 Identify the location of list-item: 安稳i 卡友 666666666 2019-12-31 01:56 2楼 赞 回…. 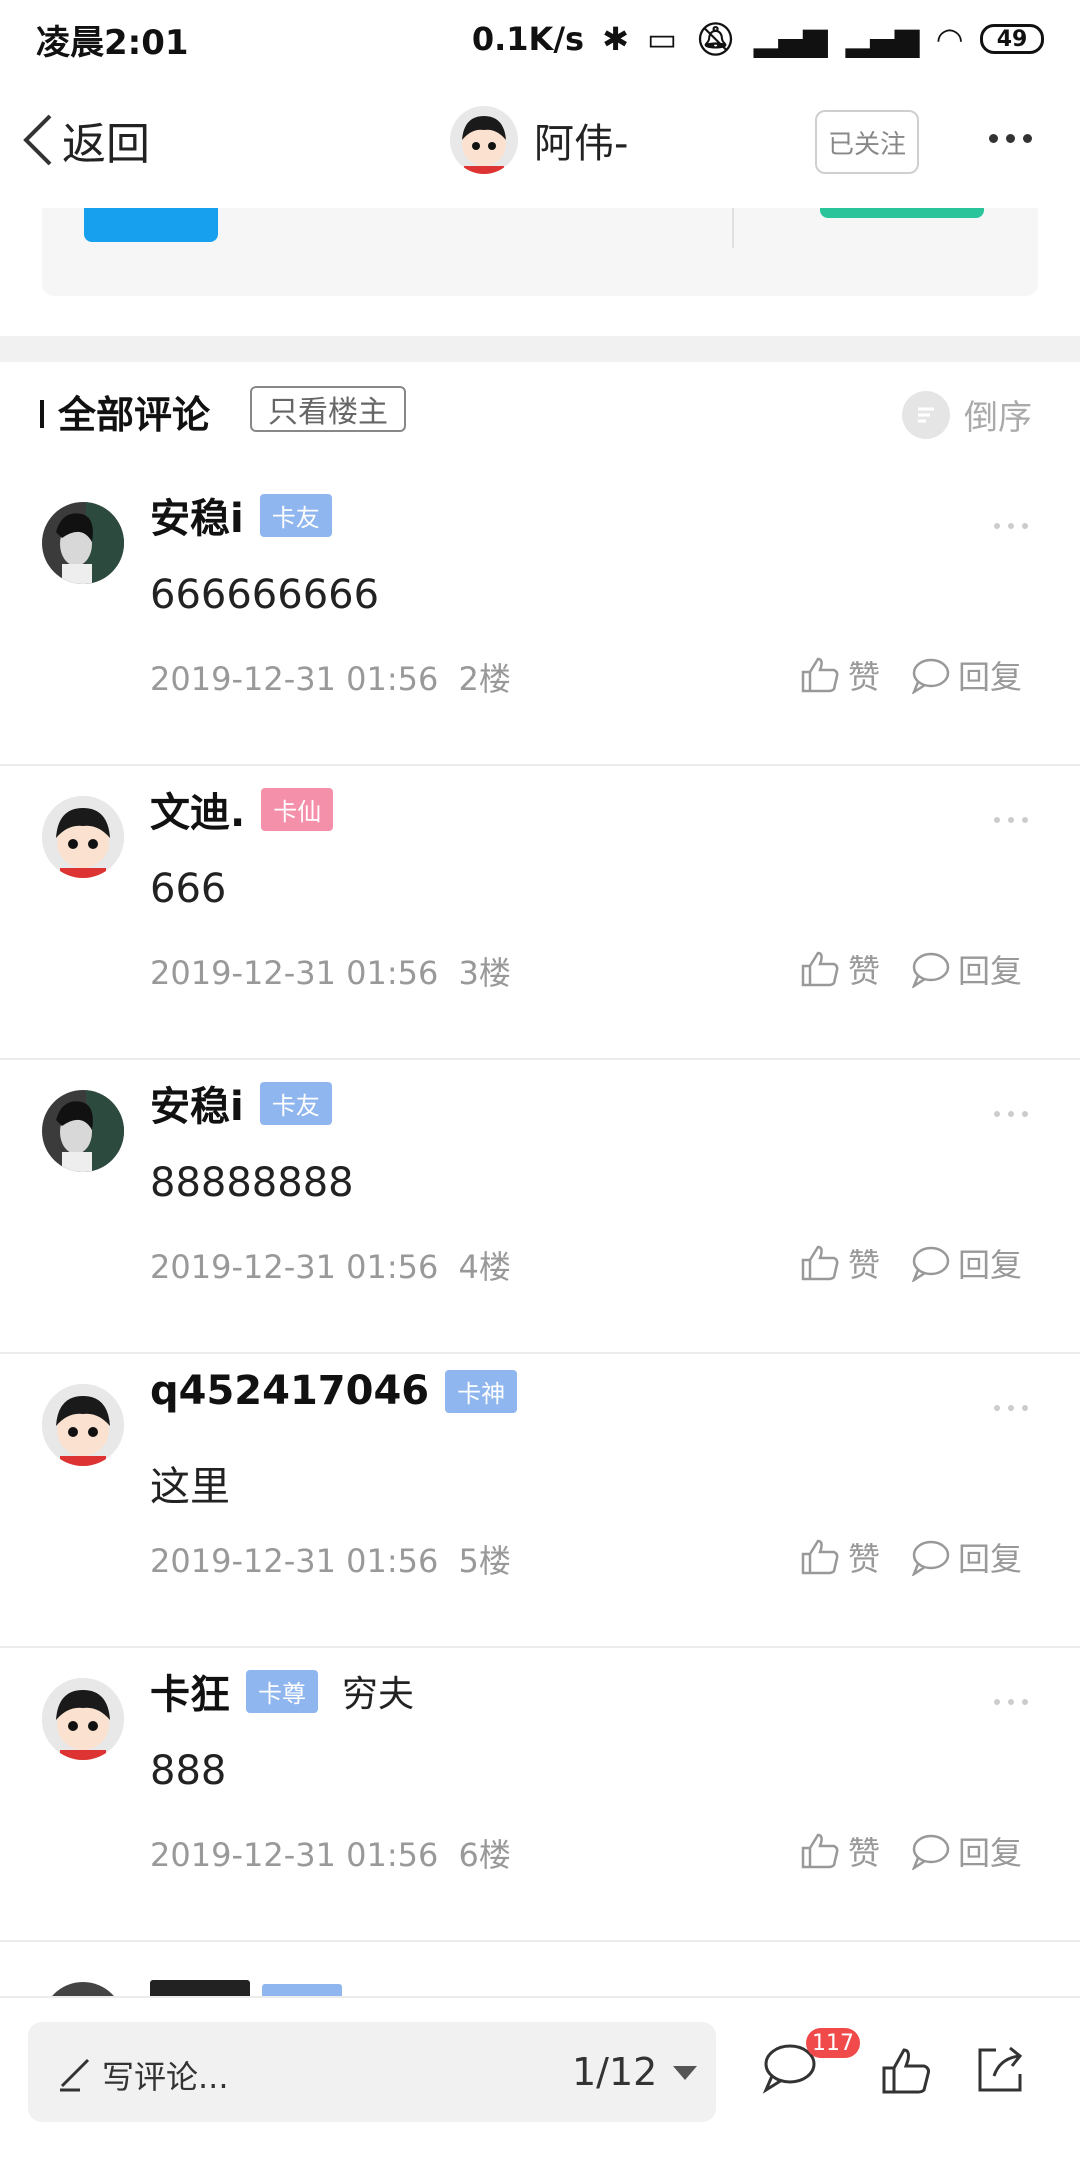
(540, 619).